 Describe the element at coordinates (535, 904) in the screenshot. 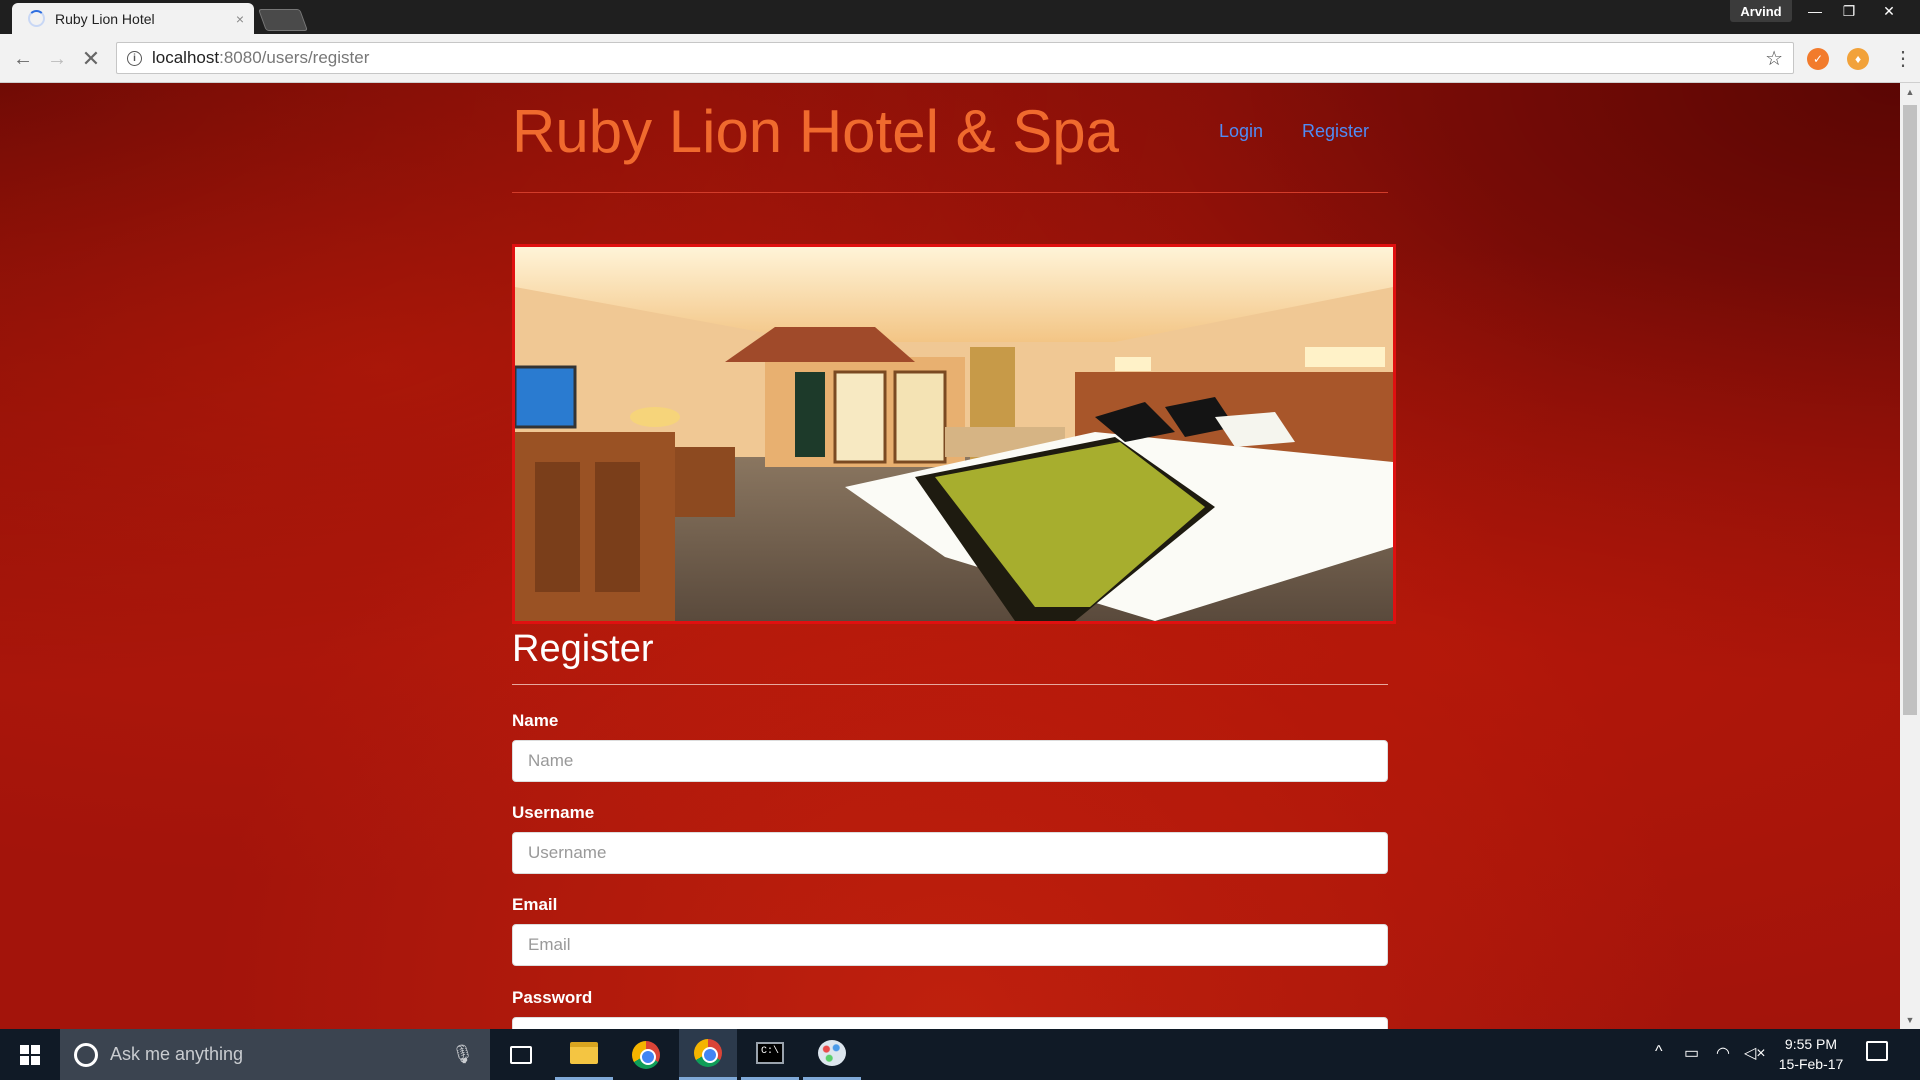

I see `email-label: Email` at that location.